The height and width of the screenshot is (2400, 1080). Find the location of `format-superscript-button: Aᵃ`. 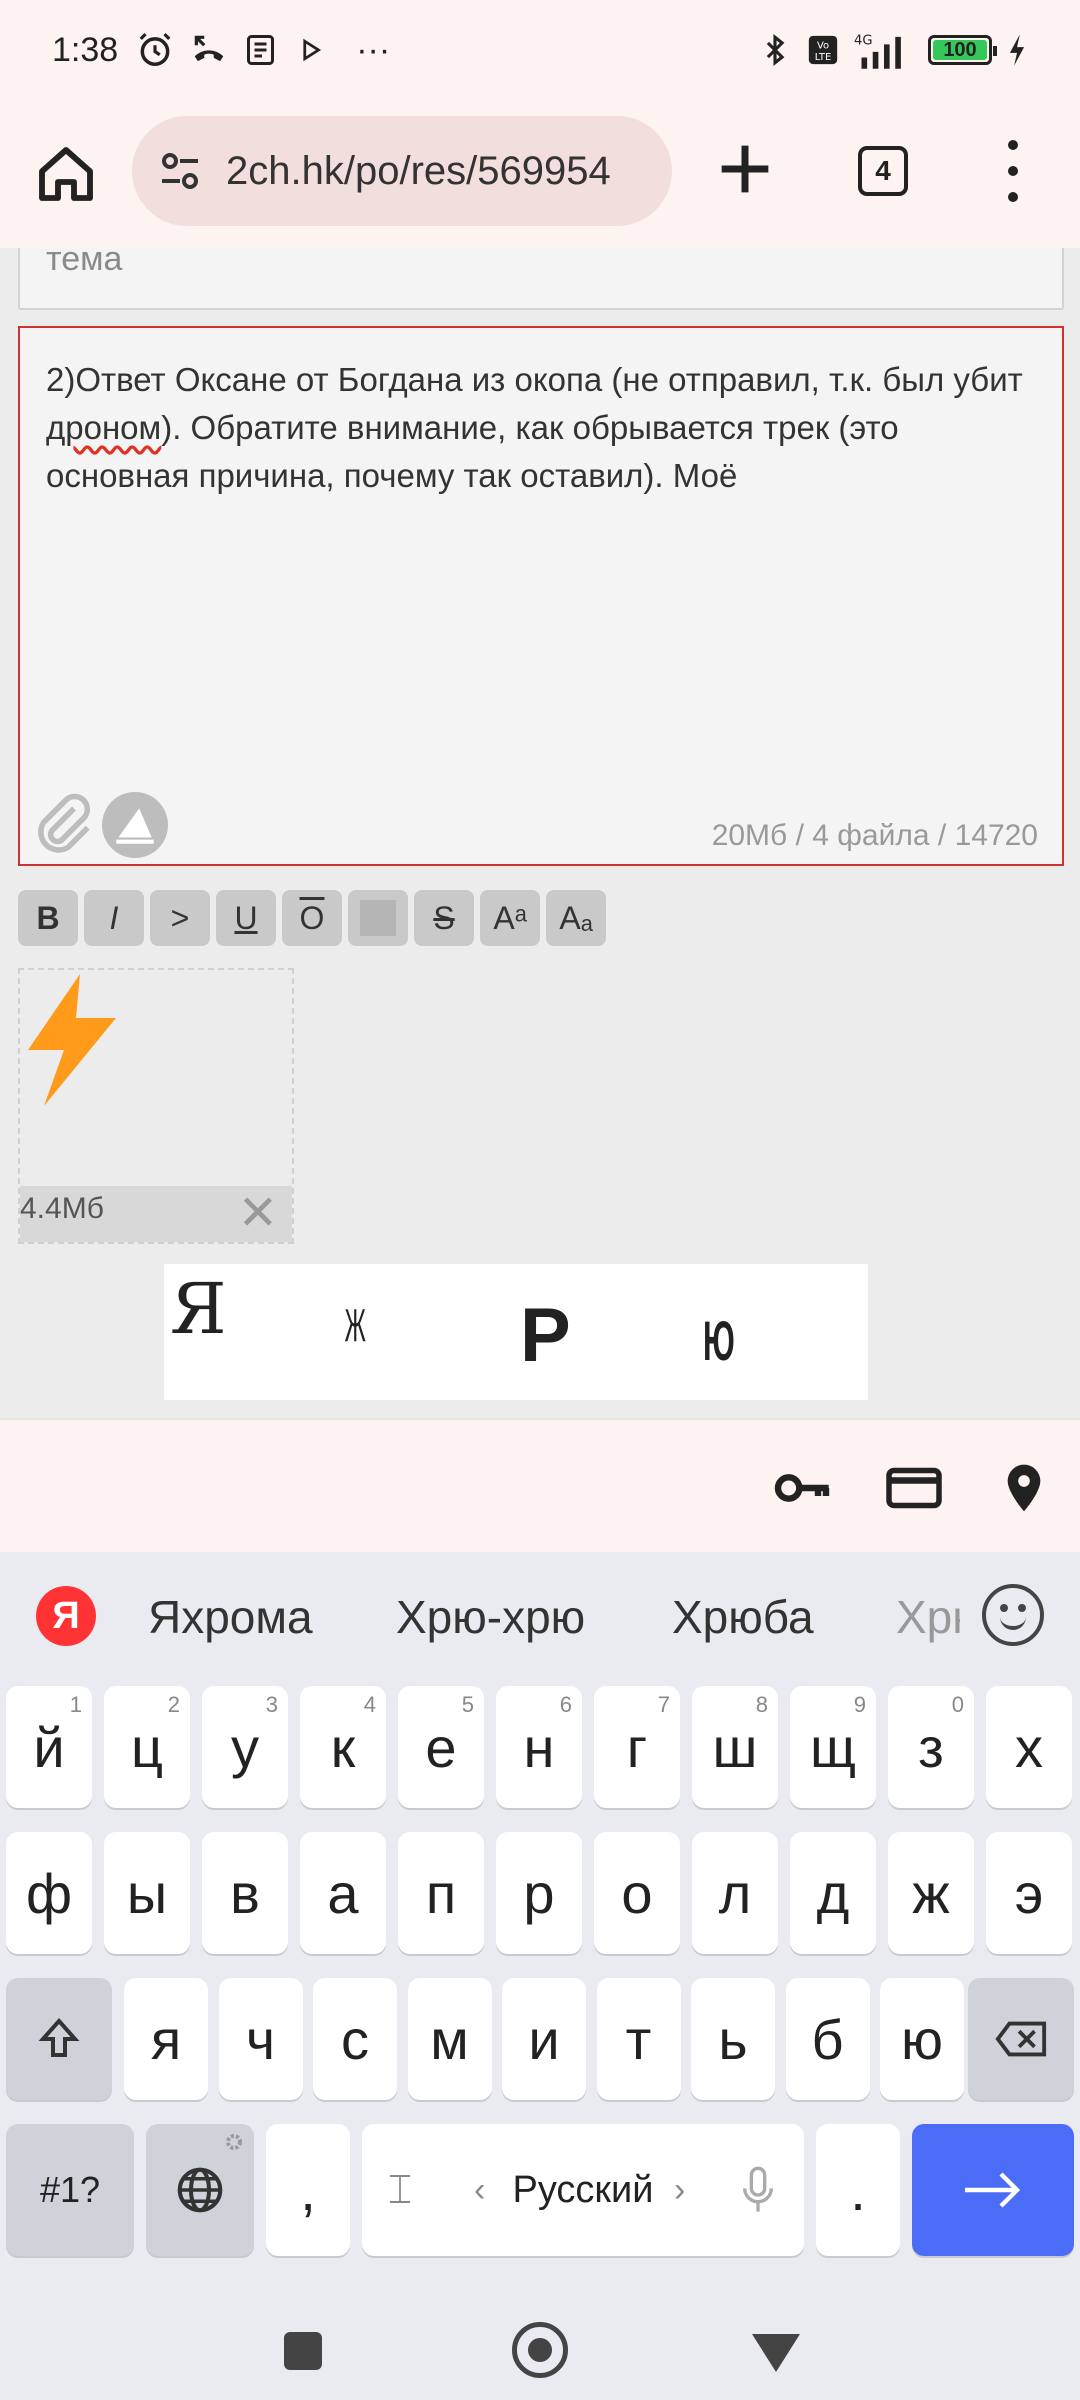

format-superscript-button: Aᵃ is located at coordinates (510, 918).